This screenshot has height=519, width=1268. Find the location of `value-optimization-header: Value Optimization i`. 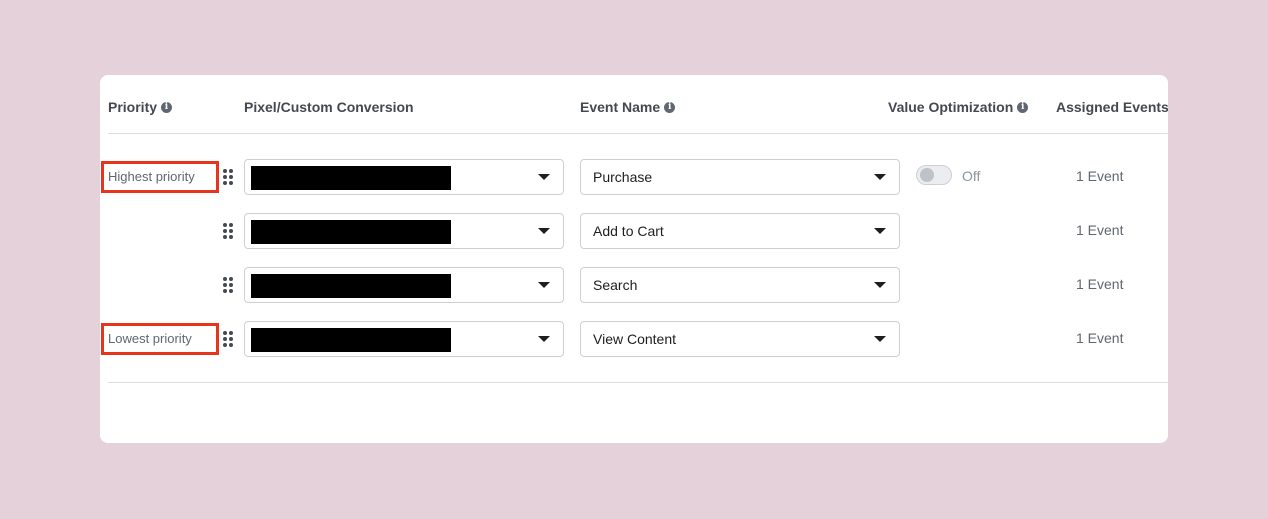

value-optimization-header: Value Optimization i is located at coordinates (958, 107).